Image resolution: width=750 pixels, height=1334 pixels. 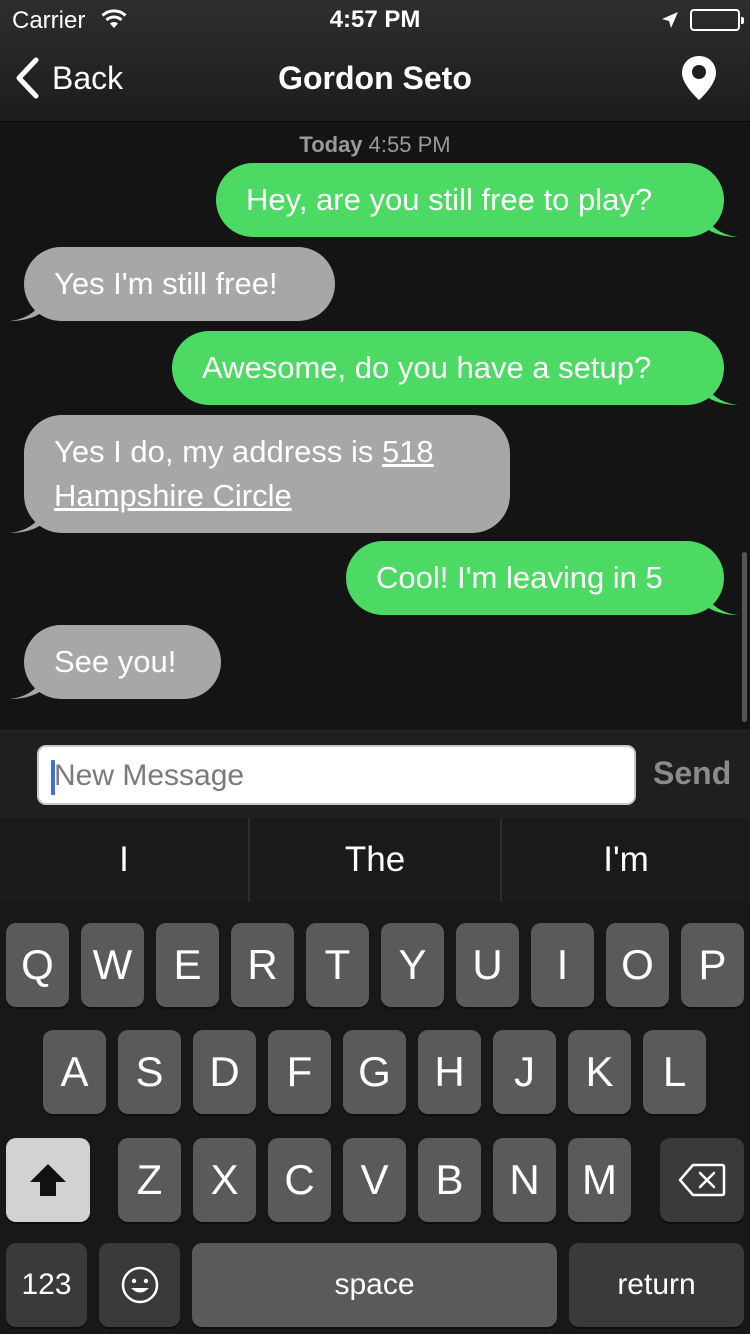 What do you see at coordinates (637, 965) in the screenshot?
I see `key-o: O` at bounding box center [637, 965].